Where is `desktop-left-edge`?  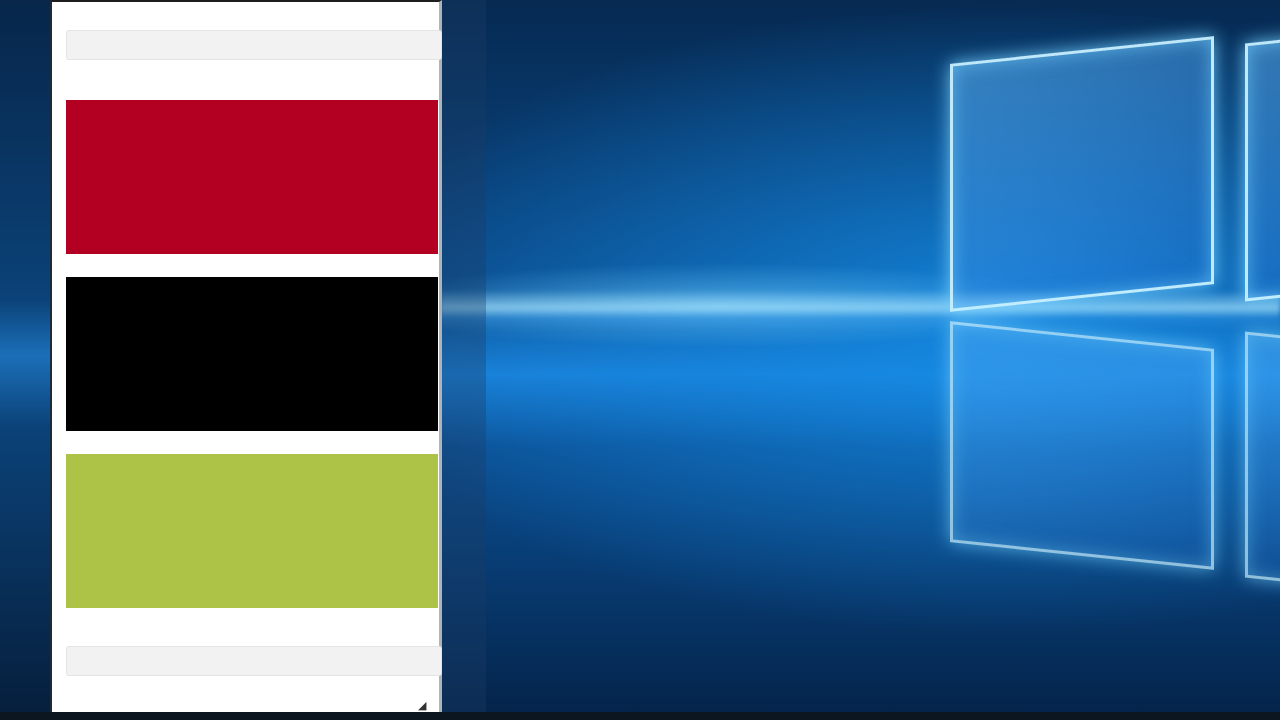 desktop-left-edge is located at coordinates (26, 356).